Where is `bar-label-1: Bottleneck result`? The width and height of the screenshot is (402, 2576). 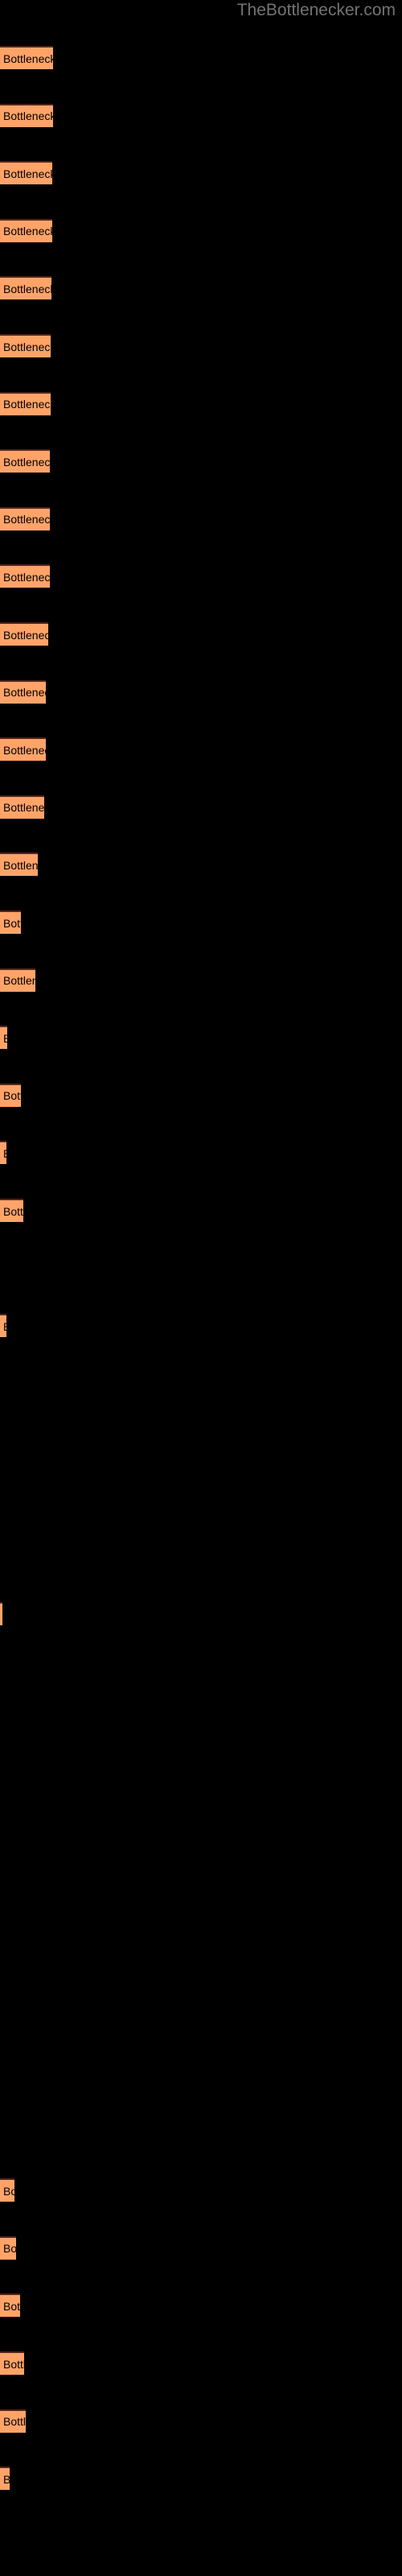
bar-label-1: Bottleneck result is located at coordinates (28, 58).